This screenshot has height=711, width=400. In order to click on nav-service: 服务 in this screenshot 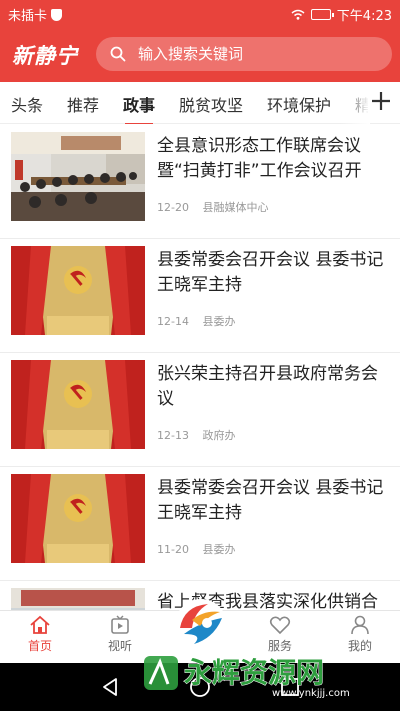, I will do `click(280, 634)`.